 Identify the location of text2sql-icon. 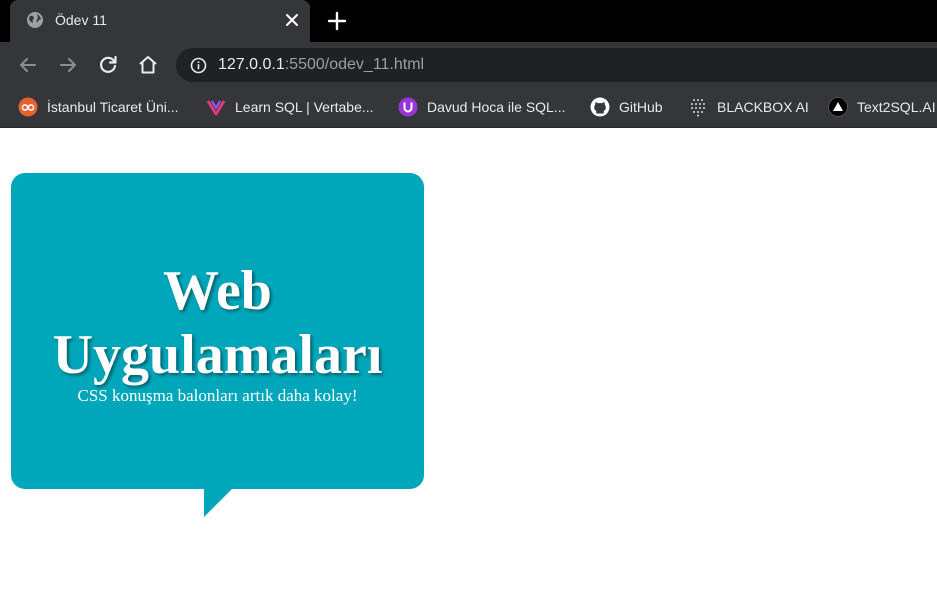
(838, 107).